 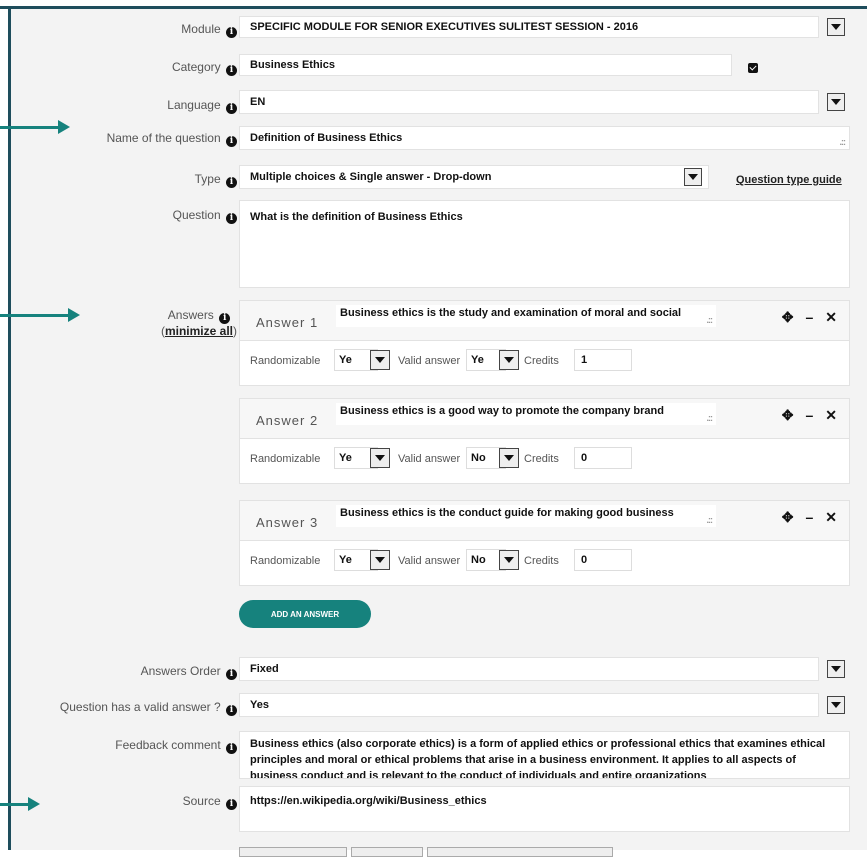 What do you see at coordinates (603, 360) in the screenshot?
I see `credits-input: 1` at bounding box center [603, 360].